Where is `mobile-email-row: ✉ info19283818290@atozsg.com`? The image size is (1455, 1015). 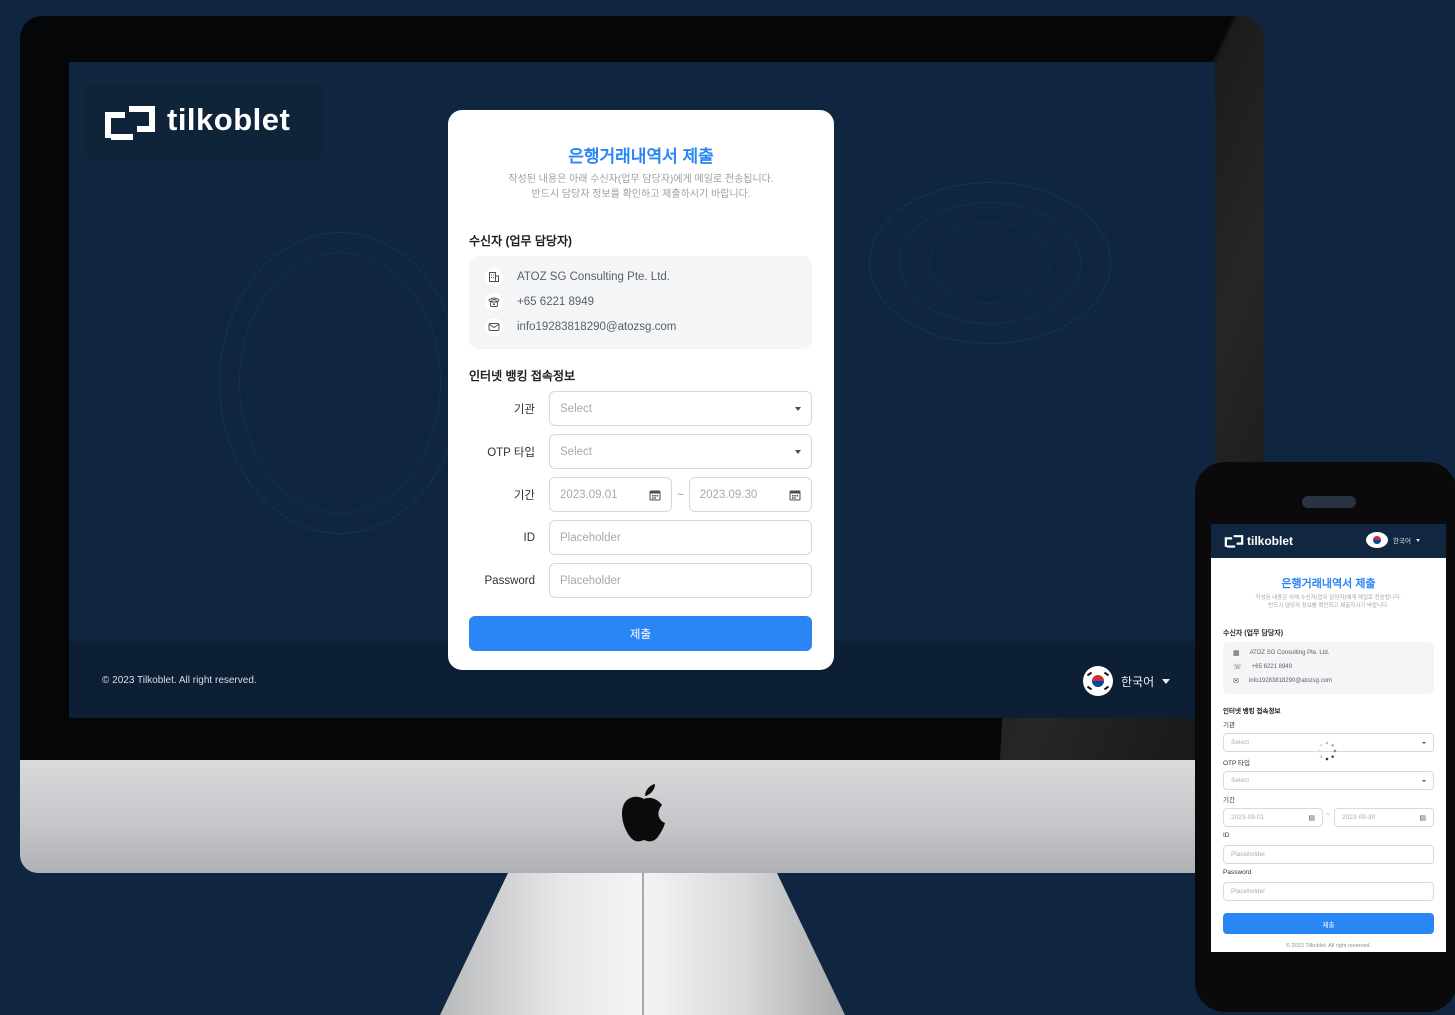
mobile-email-row: ✉ info19283818290@atozsg.com is located at coordinates (1282, 681).